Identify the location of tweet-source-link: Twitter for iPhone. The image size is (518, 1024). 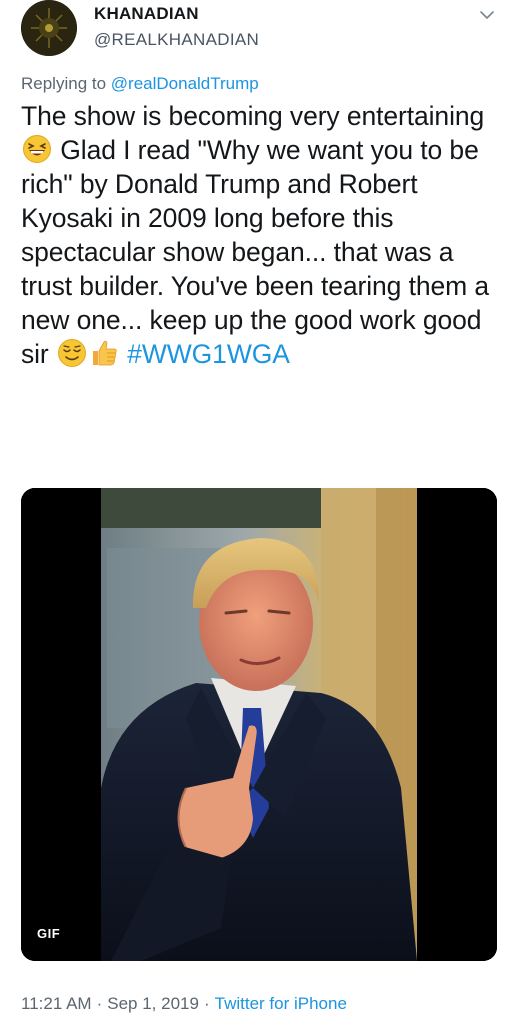
(281, 1003).